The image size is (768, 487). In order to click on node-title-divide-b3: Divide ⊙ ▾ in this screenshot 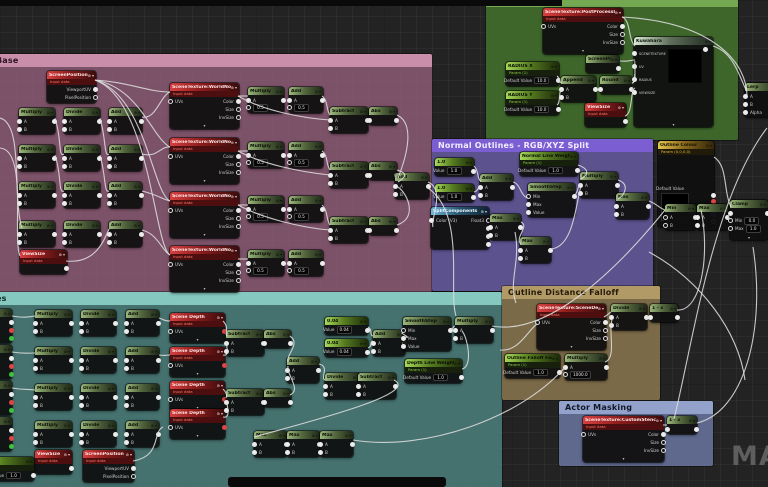, I will do `click(82, 186)`.